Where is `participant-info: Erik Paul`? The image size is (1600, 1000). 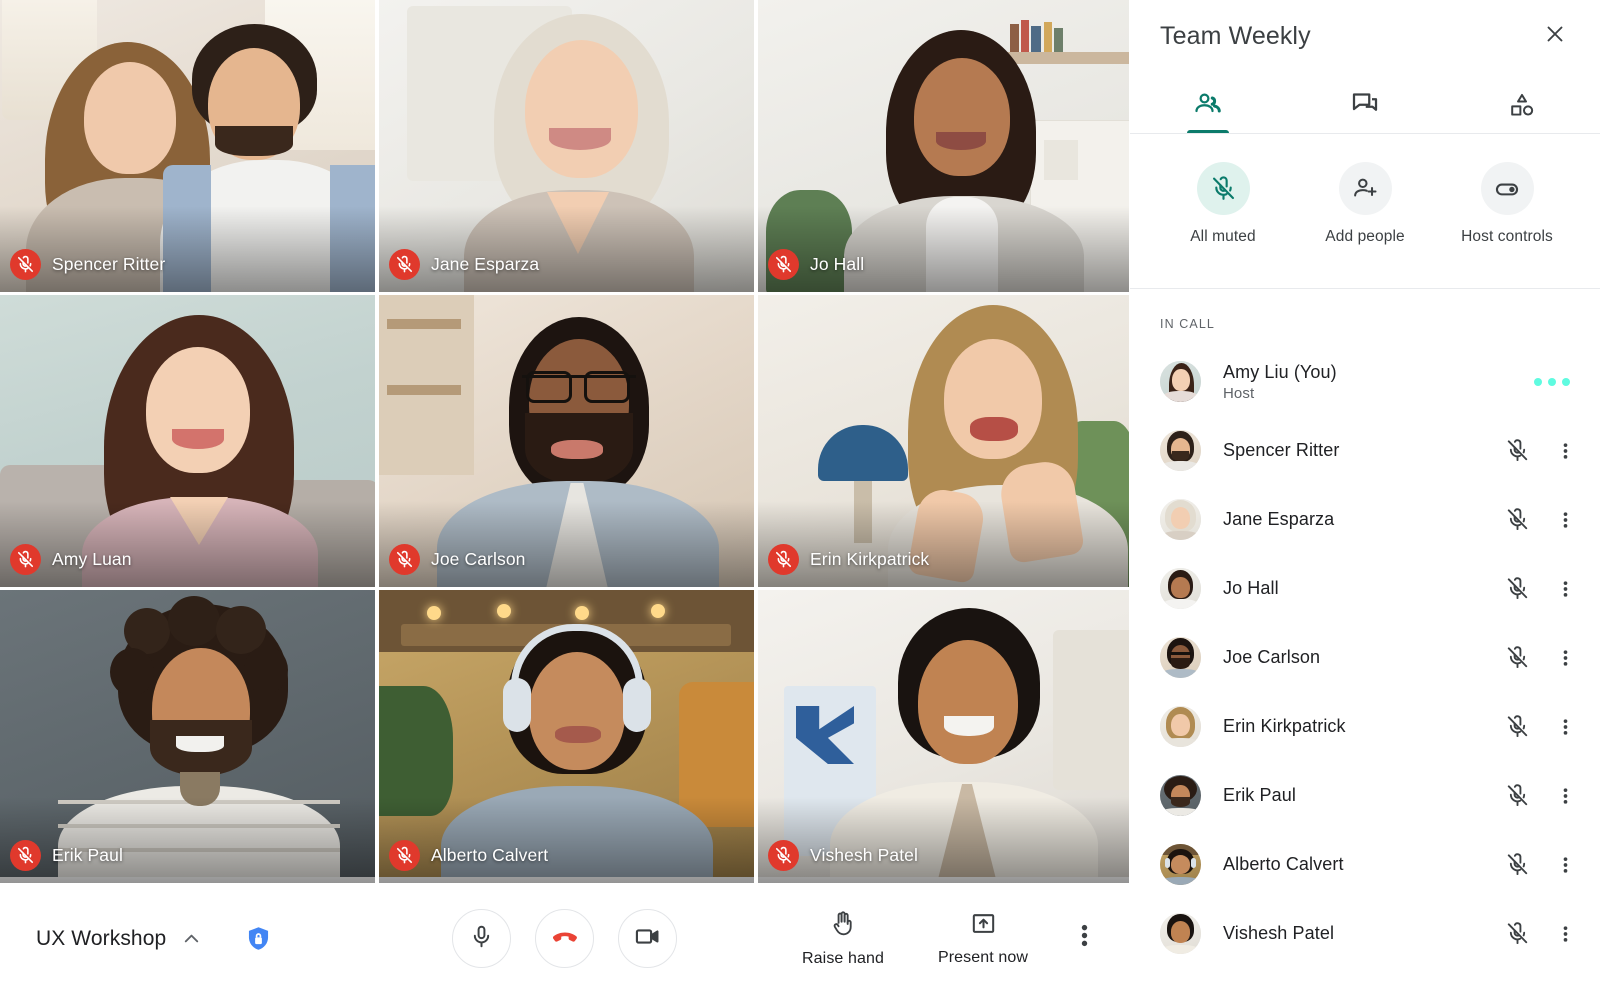
participant-info: Erik Paul is located at coordinates (1363, 795).